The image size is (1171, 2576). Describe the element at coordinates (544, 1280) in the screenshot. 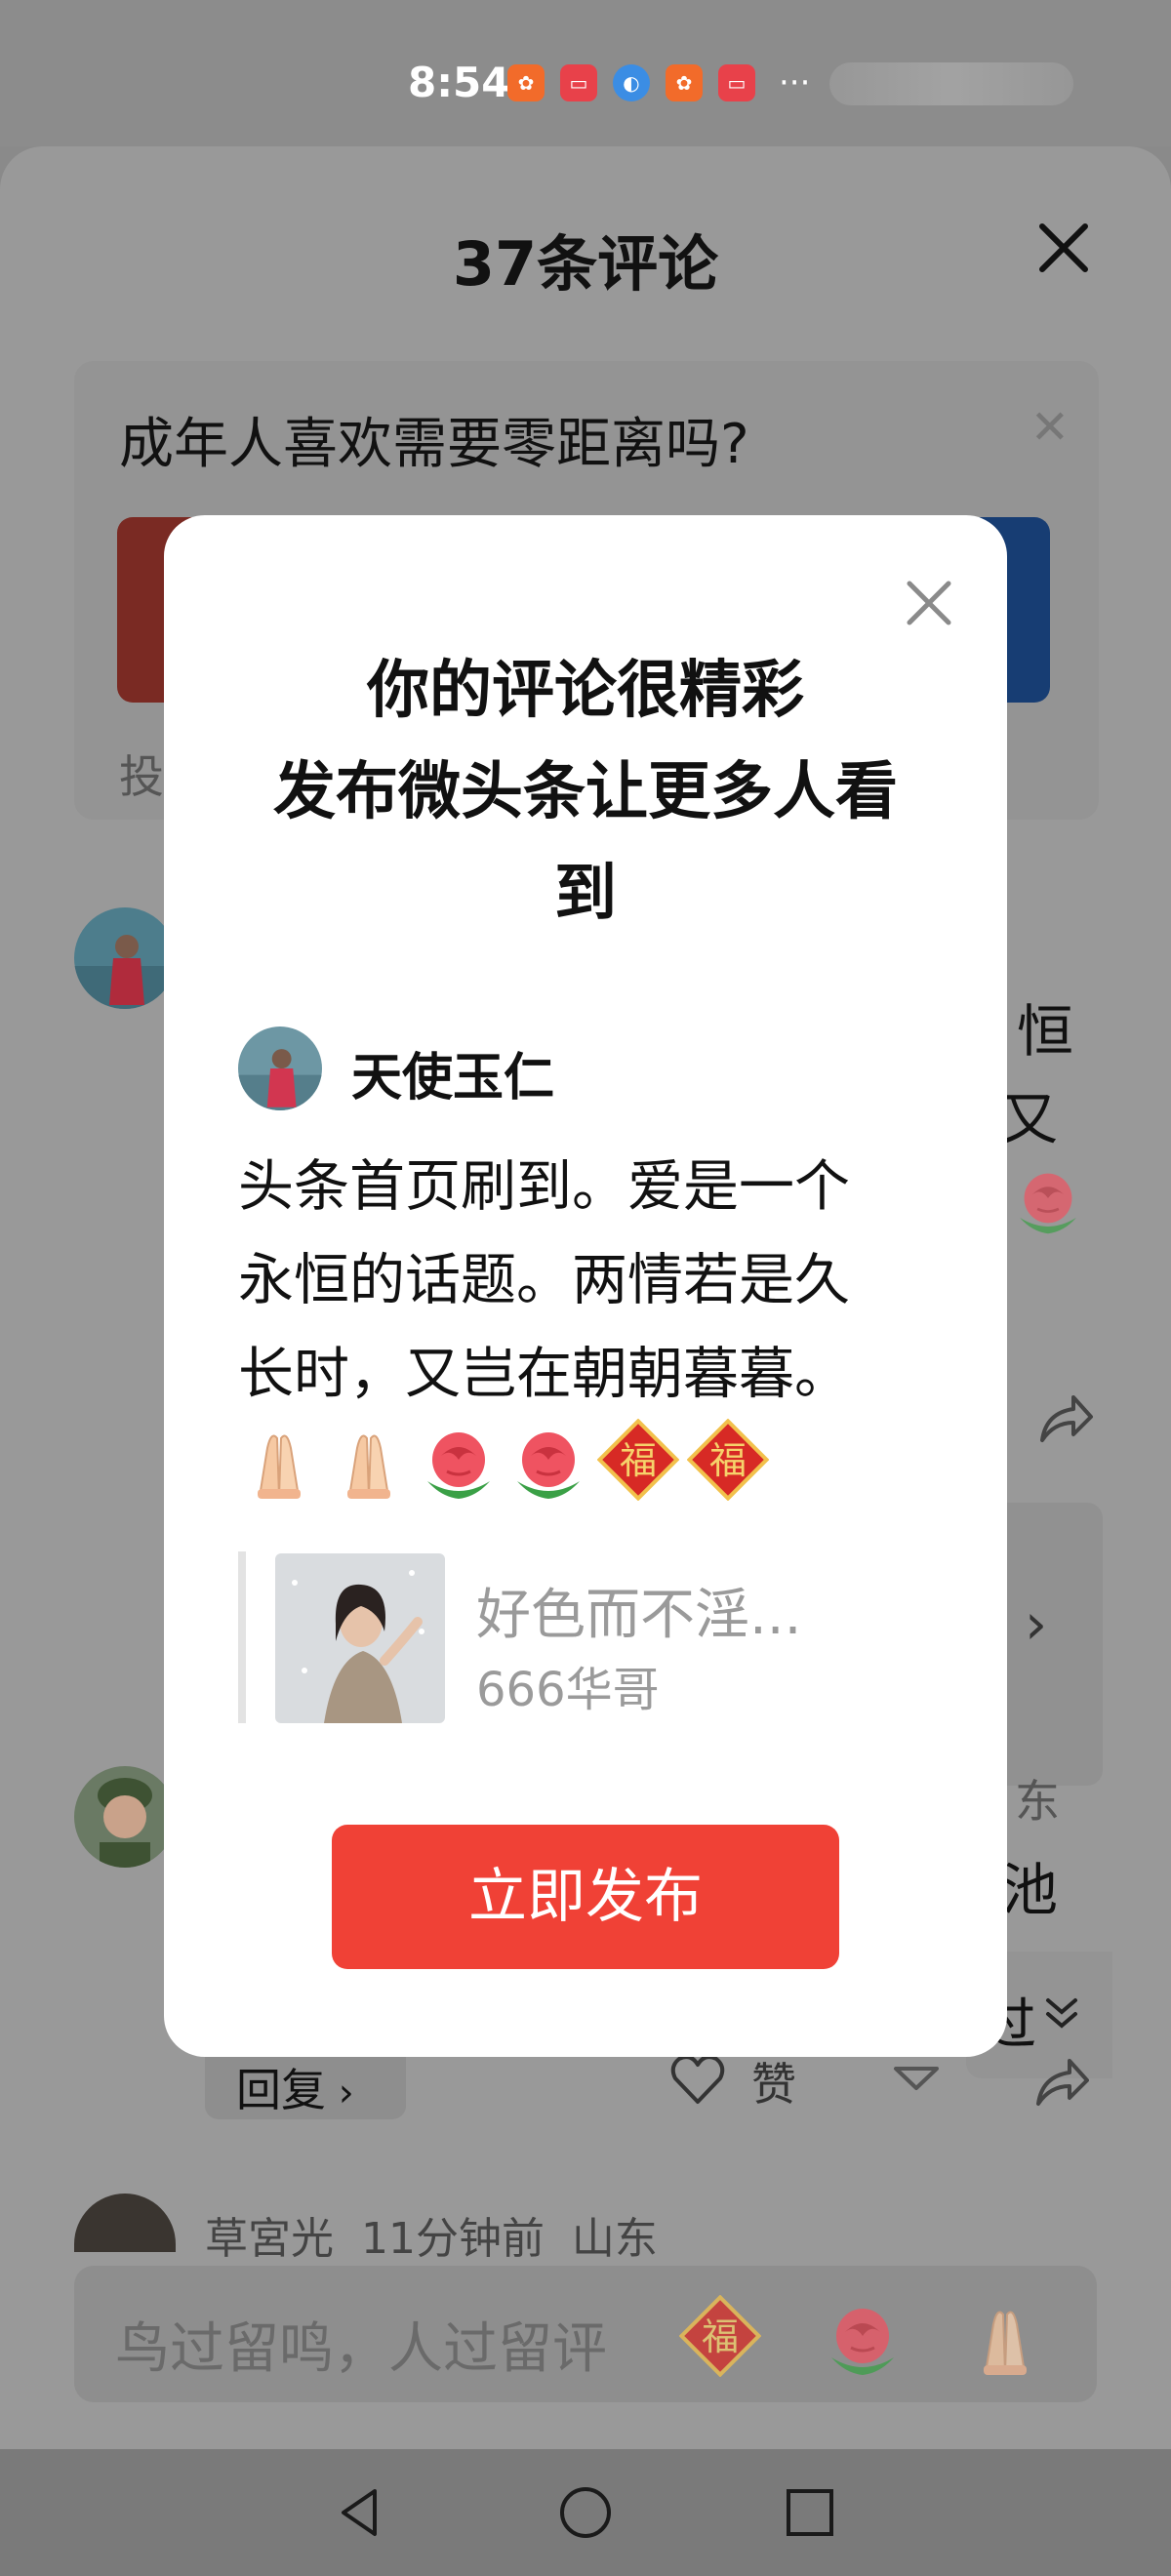

I see `comment-line: 永恒的话题。两情若是久` at that location.